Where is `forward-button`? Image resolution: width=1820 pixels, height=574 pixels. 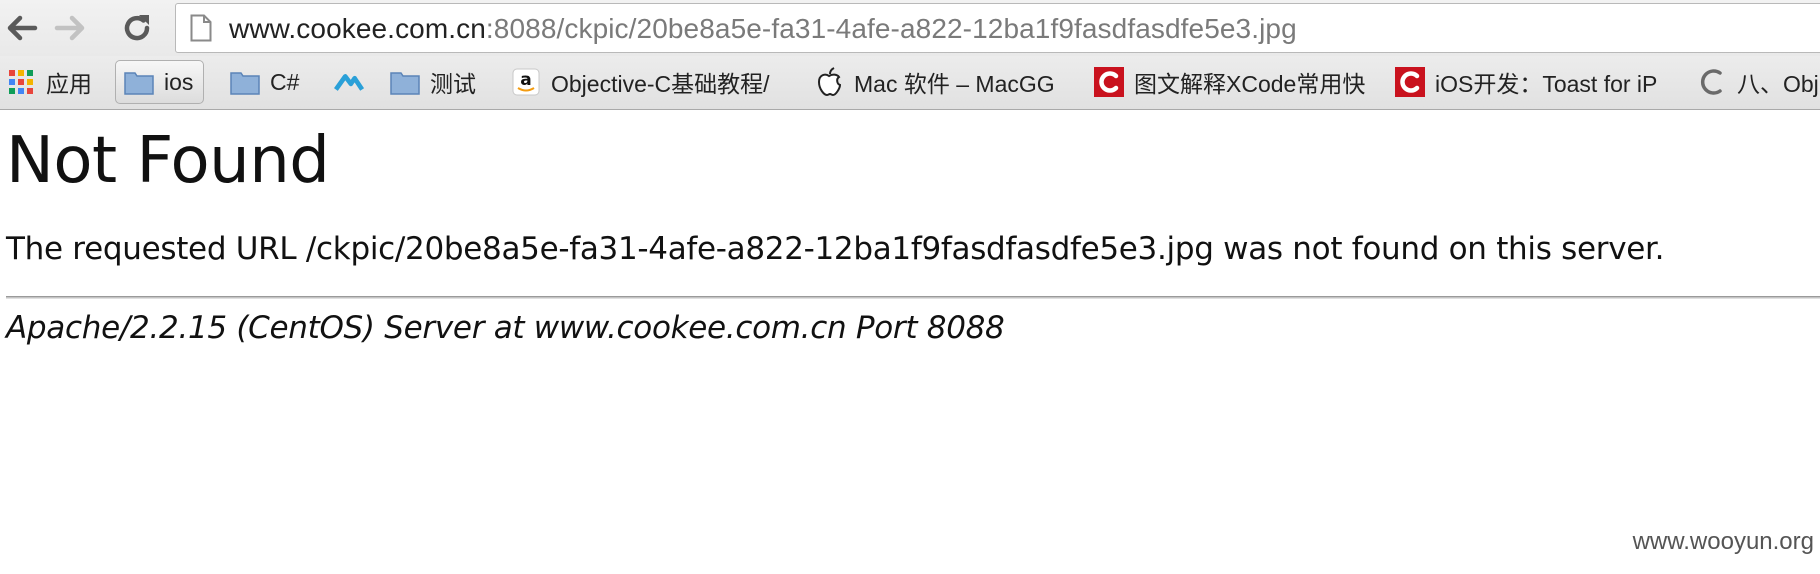 forward-button is located at coordinates (70, 28).